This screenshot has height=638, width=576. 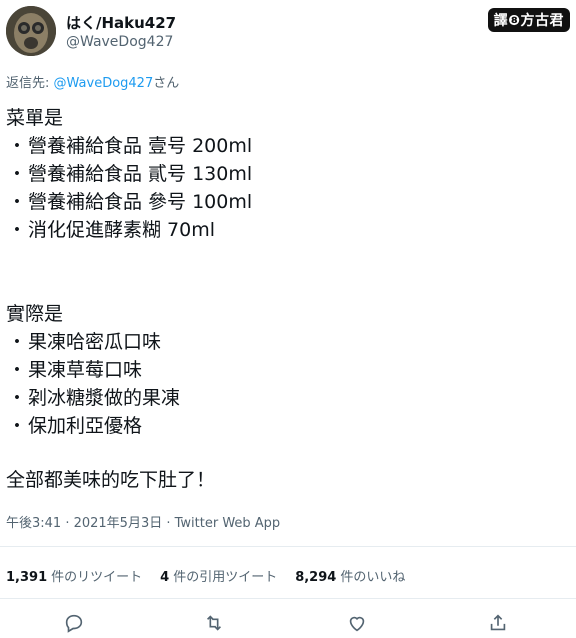 I want to click on reply-prefix: 返信先:, so click(x=30, y=83).